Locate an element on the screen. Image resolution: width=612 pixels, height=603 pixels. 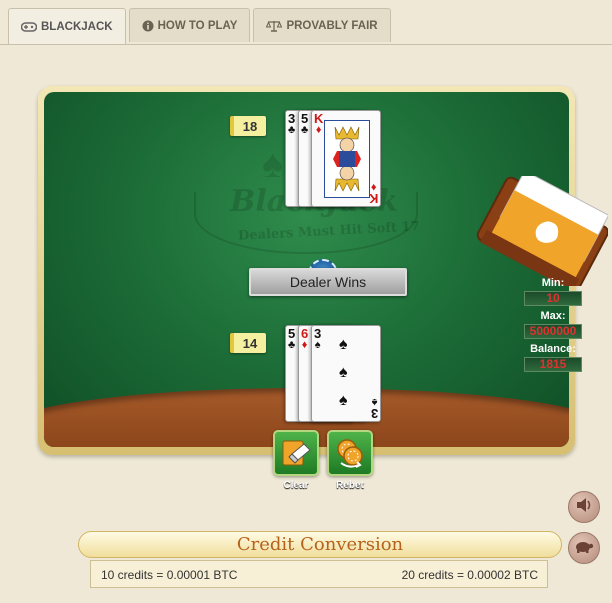
rebet-chips-icon is located at coordinates (350, 453).